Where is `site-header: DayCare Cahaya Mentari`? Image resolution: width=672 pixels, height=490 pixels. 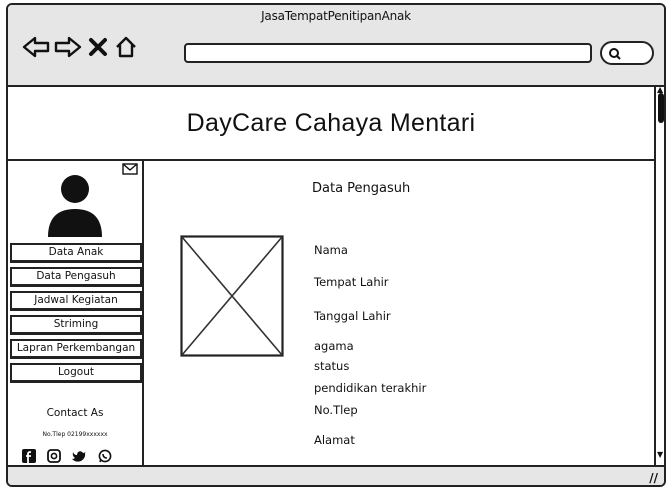
site-header: DayCare Cahaya Mentari is located at coordinates (331, 124).